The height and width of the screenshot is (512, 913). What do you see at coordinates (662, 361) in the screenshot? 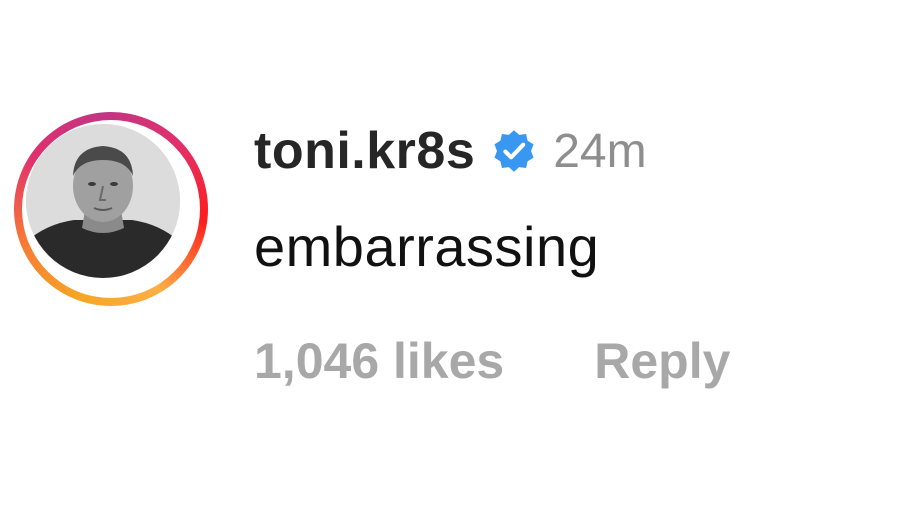
I see `reply-button: Reply` at bounding box center [662, 361].